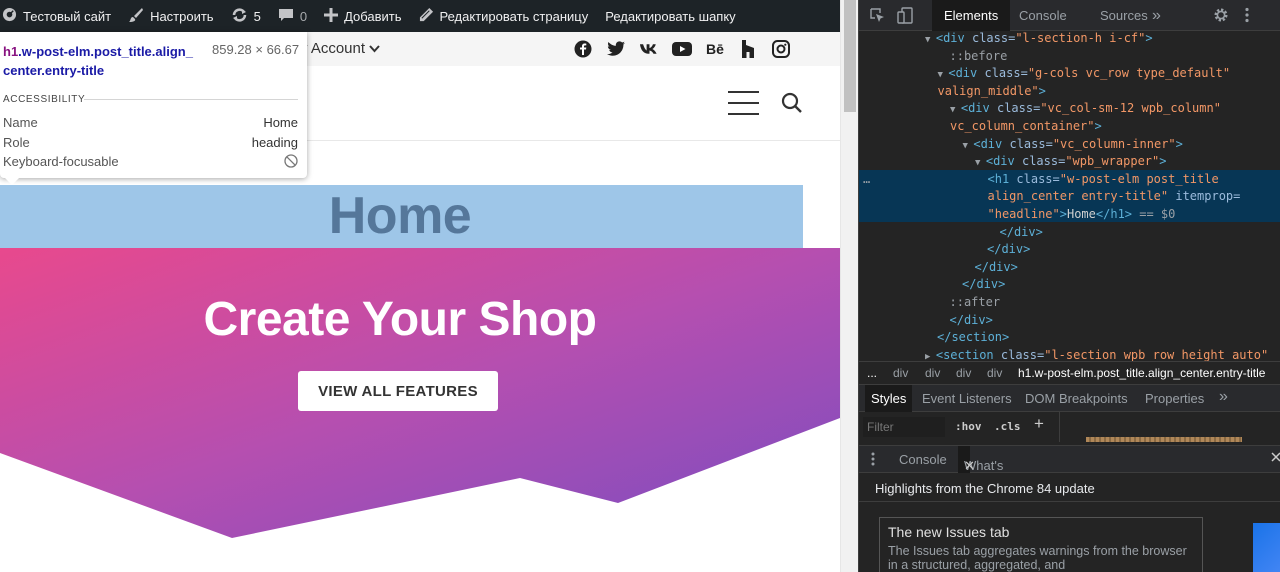  I want to click on tooltip-accessibility-heading: ACCESSIBILITY, so click(44, 99).